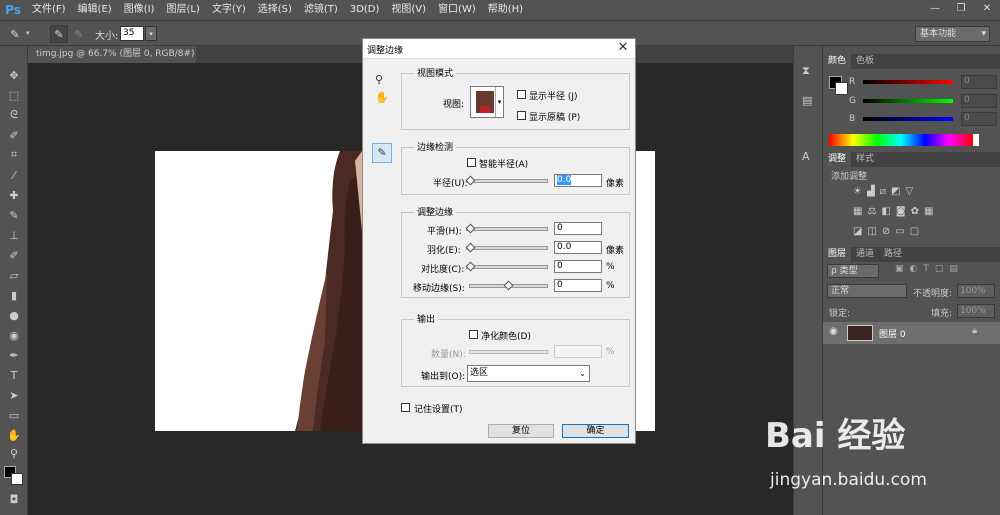 Image resolution: width=1000 pixels, height=515 pixels. I want to click on selective-color-icon: ▢, so click(914, 231).